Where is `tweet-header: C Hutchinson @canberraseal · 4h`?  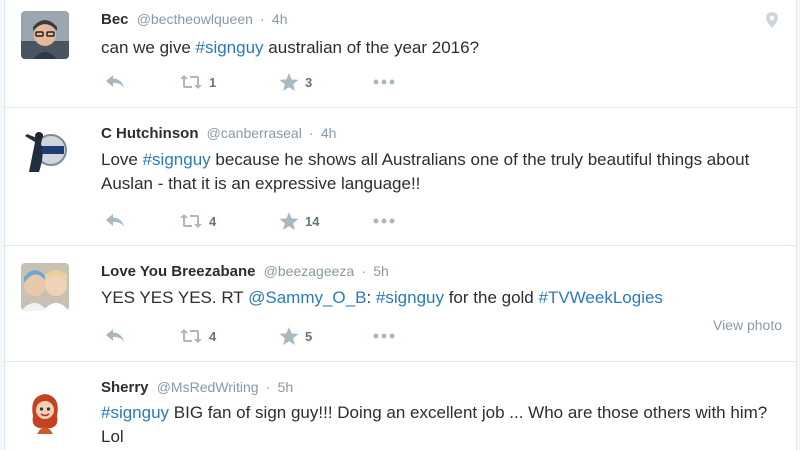
tweet-header: C Hutchinson @canberraseal · 4h is located at coordinates (218, 133).